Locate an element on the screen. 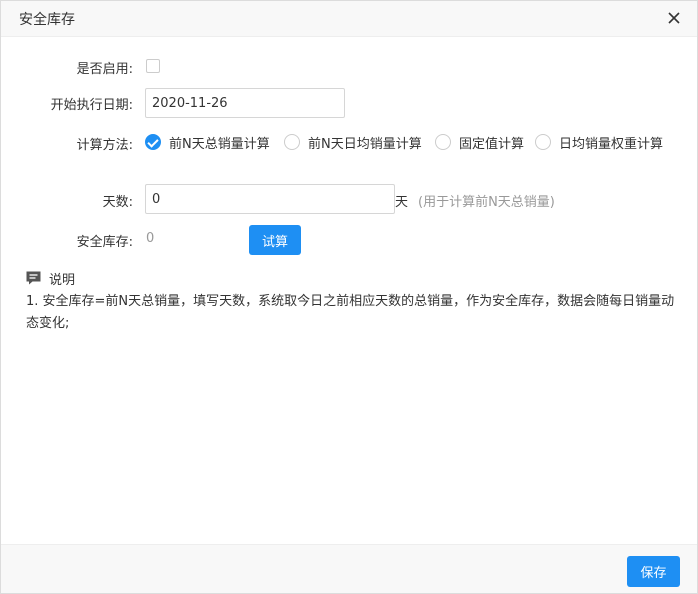 Image resolution: width=698 pixels, height=594 pixels. close-button is located at coordinates (674, 18).